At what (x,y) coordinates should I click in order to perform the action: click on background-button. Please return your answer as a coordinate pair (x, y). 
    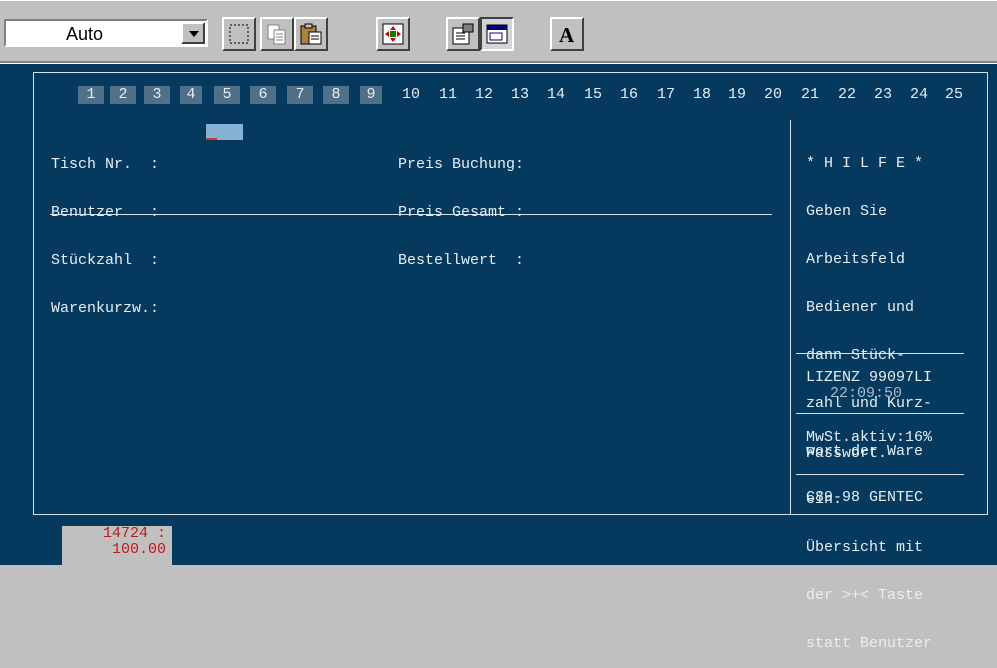
    Looking at the image, I should click on (497, 34).